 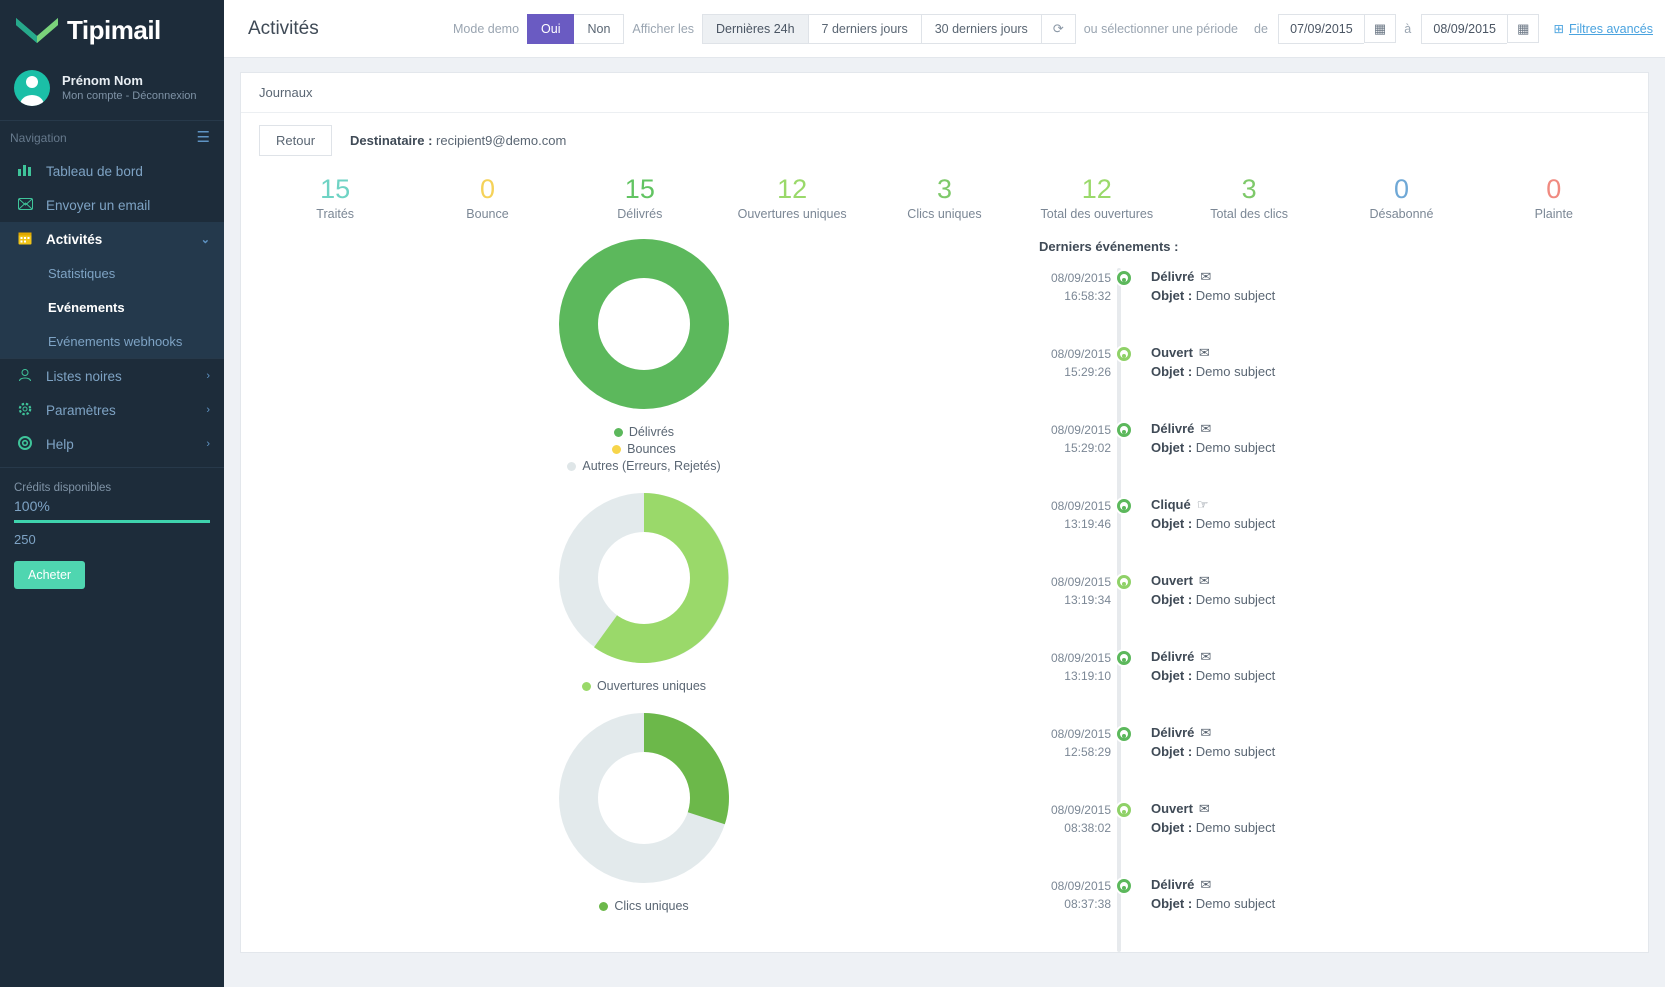 What do you see at coordinates (651, 449) in the screenshot?
I see `legend-label: Bounces` at bounding box center [651, 449].